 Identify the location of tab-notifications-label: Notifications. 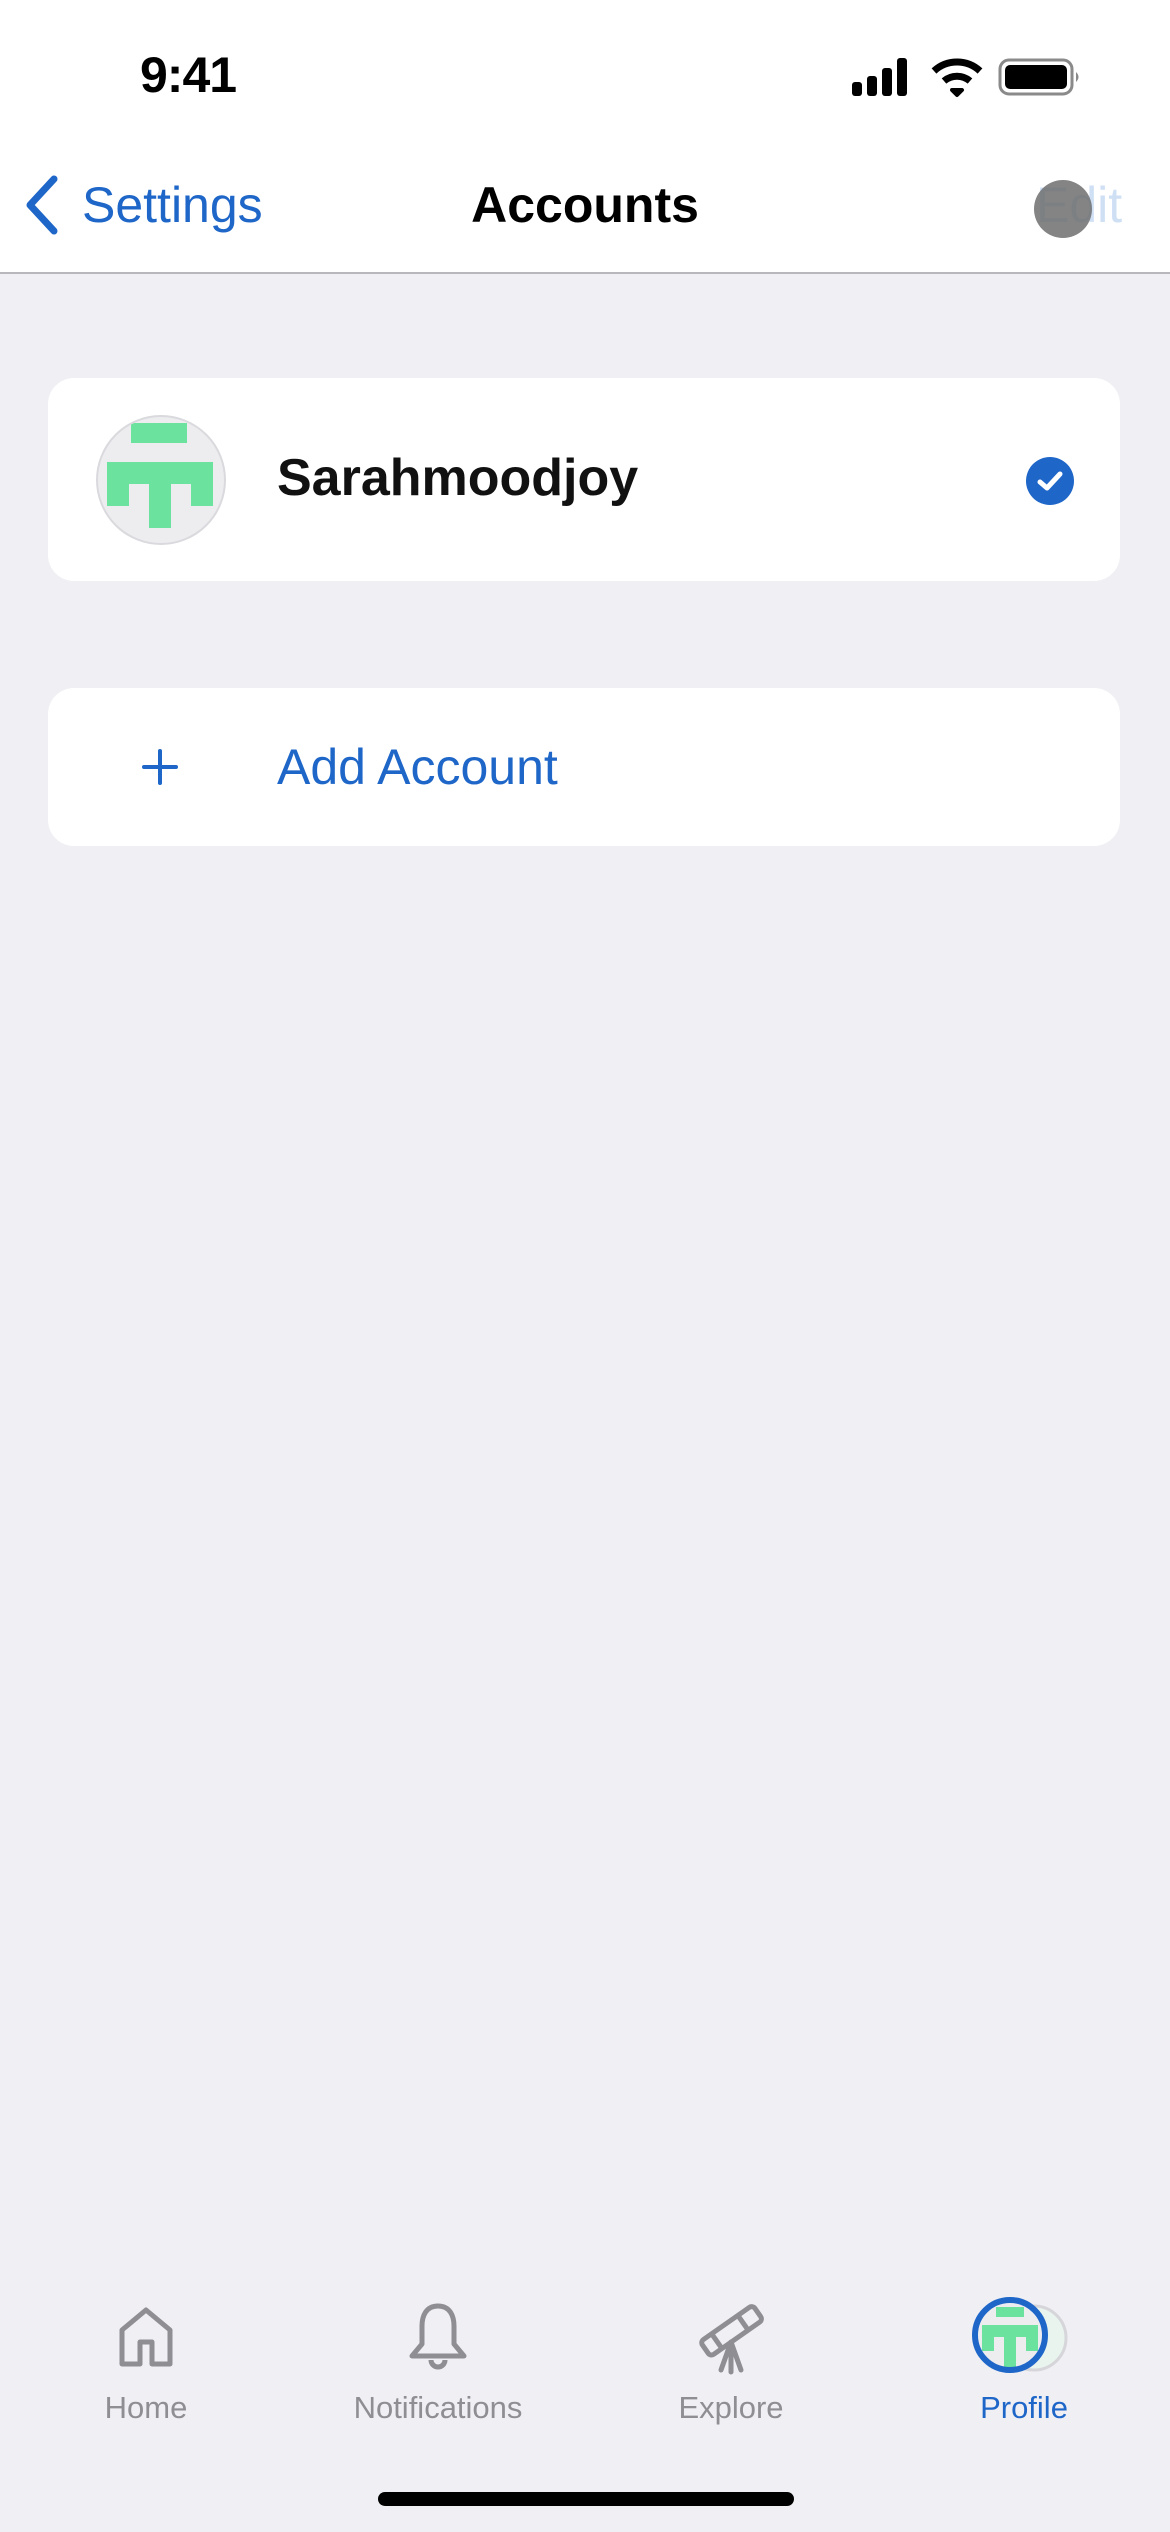
(438, 2407).